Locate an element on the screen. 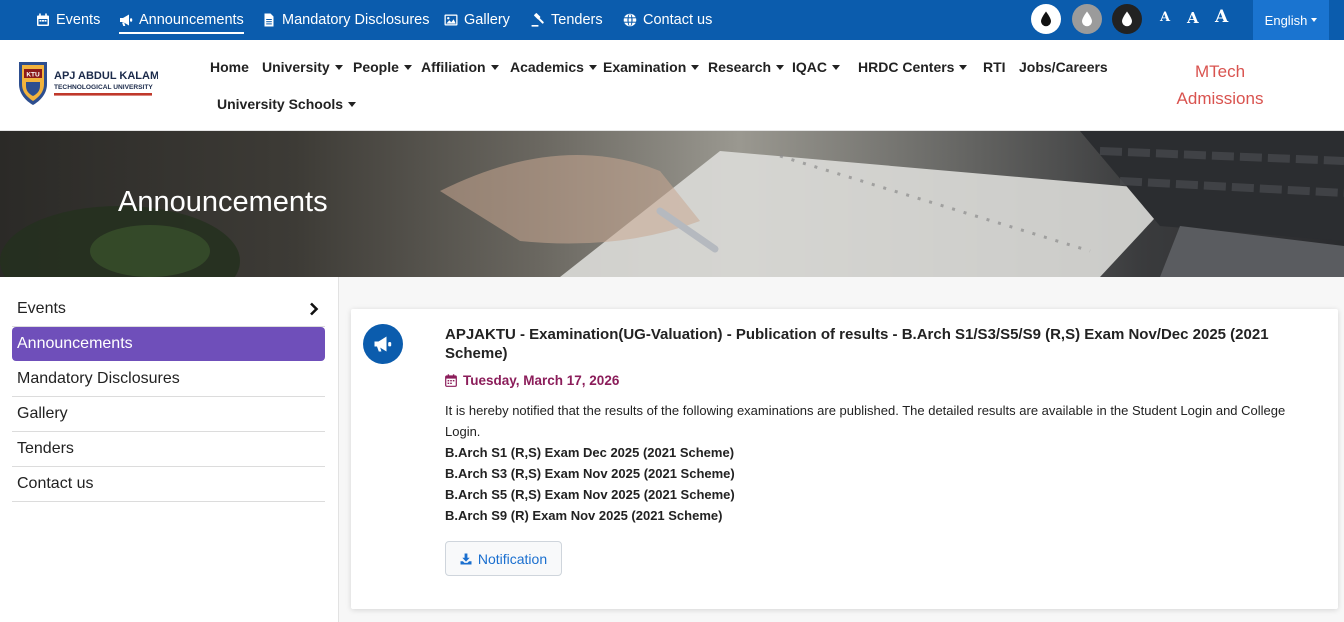  gavel-icon is located at coordinates (537, 20).